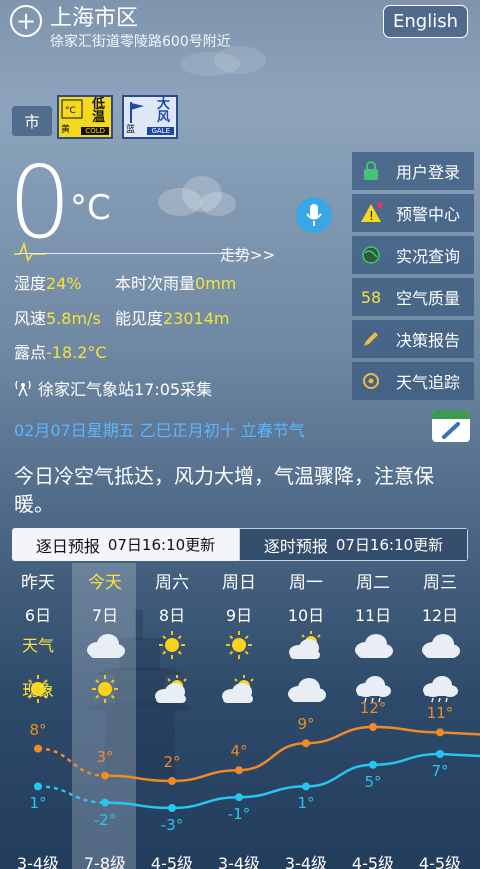 The width and height of the screenshot is (480, 869). What do you see at coordinates (40, 202) in the screenshot?
I see `current-temperature: 0` at bounding box center [40, 202].